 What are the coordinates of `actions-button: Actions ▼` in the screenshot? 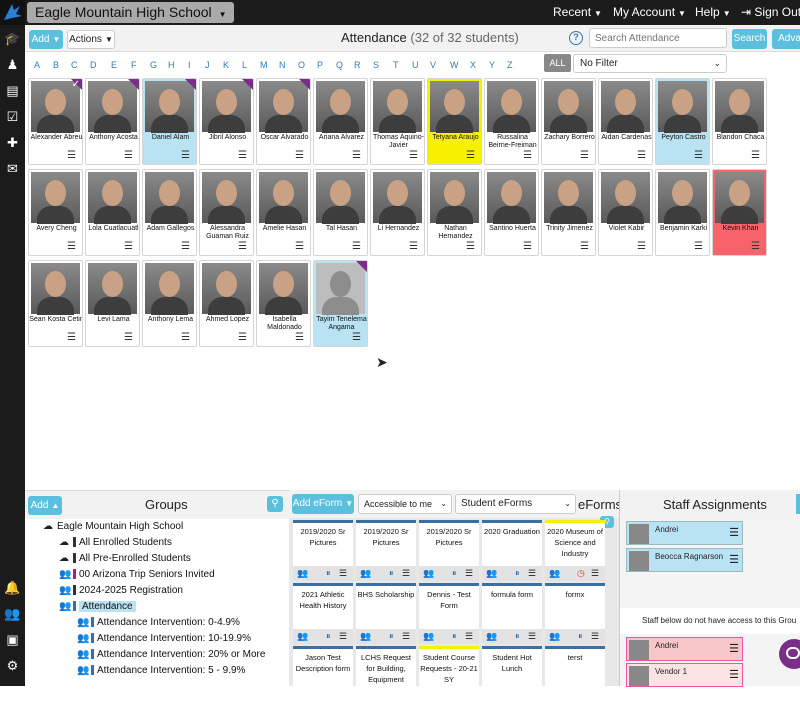 It's located at (91, 39).